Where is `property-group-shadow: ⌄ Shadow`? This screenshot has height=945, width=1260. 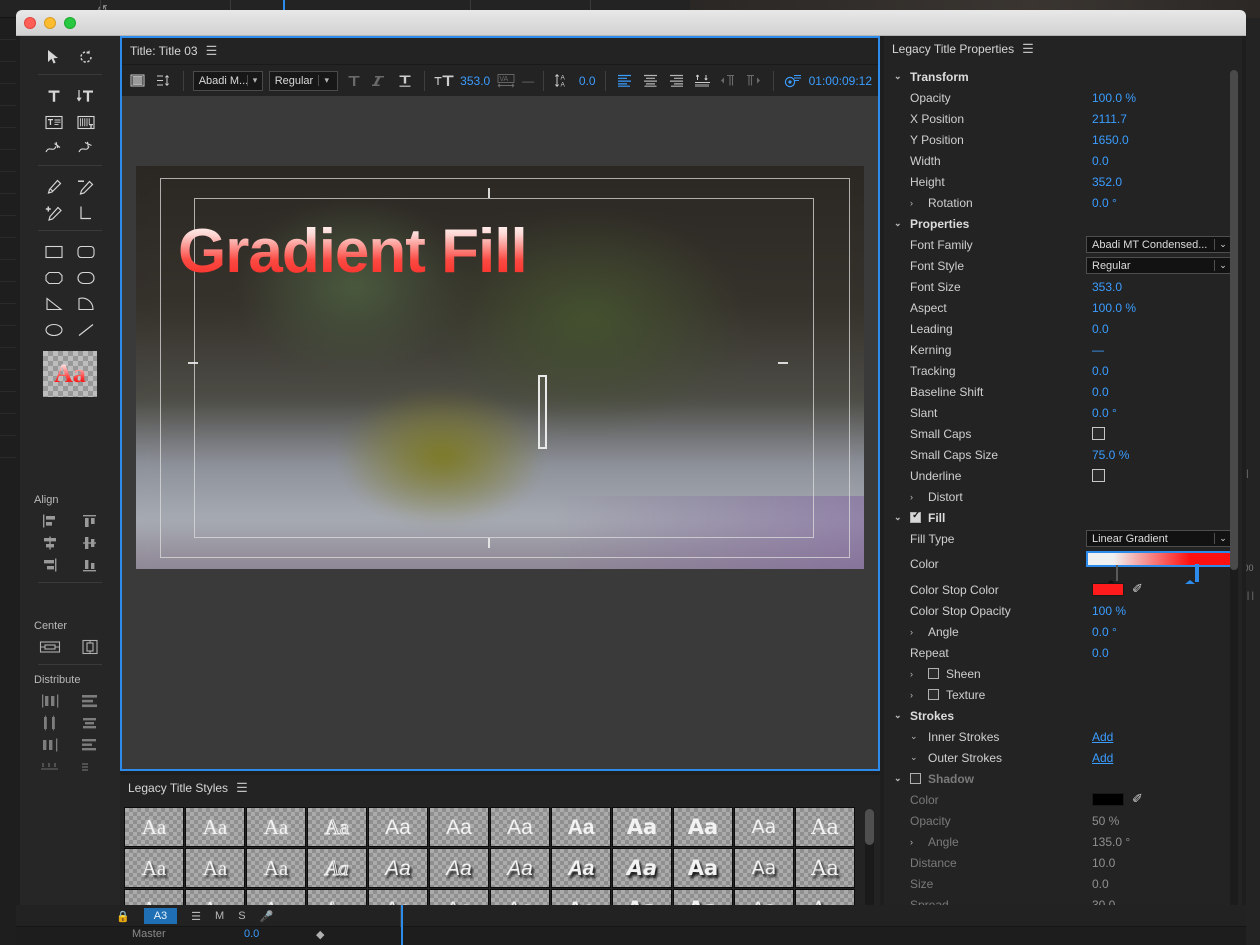 property-group-shadow: ⌄ Shadow is located at coordinates (1060, 778).